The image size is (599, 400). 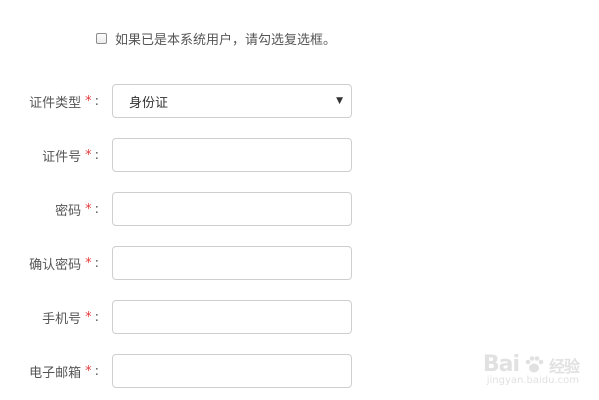 I want to click on password-input, so click(x=232, y=209).